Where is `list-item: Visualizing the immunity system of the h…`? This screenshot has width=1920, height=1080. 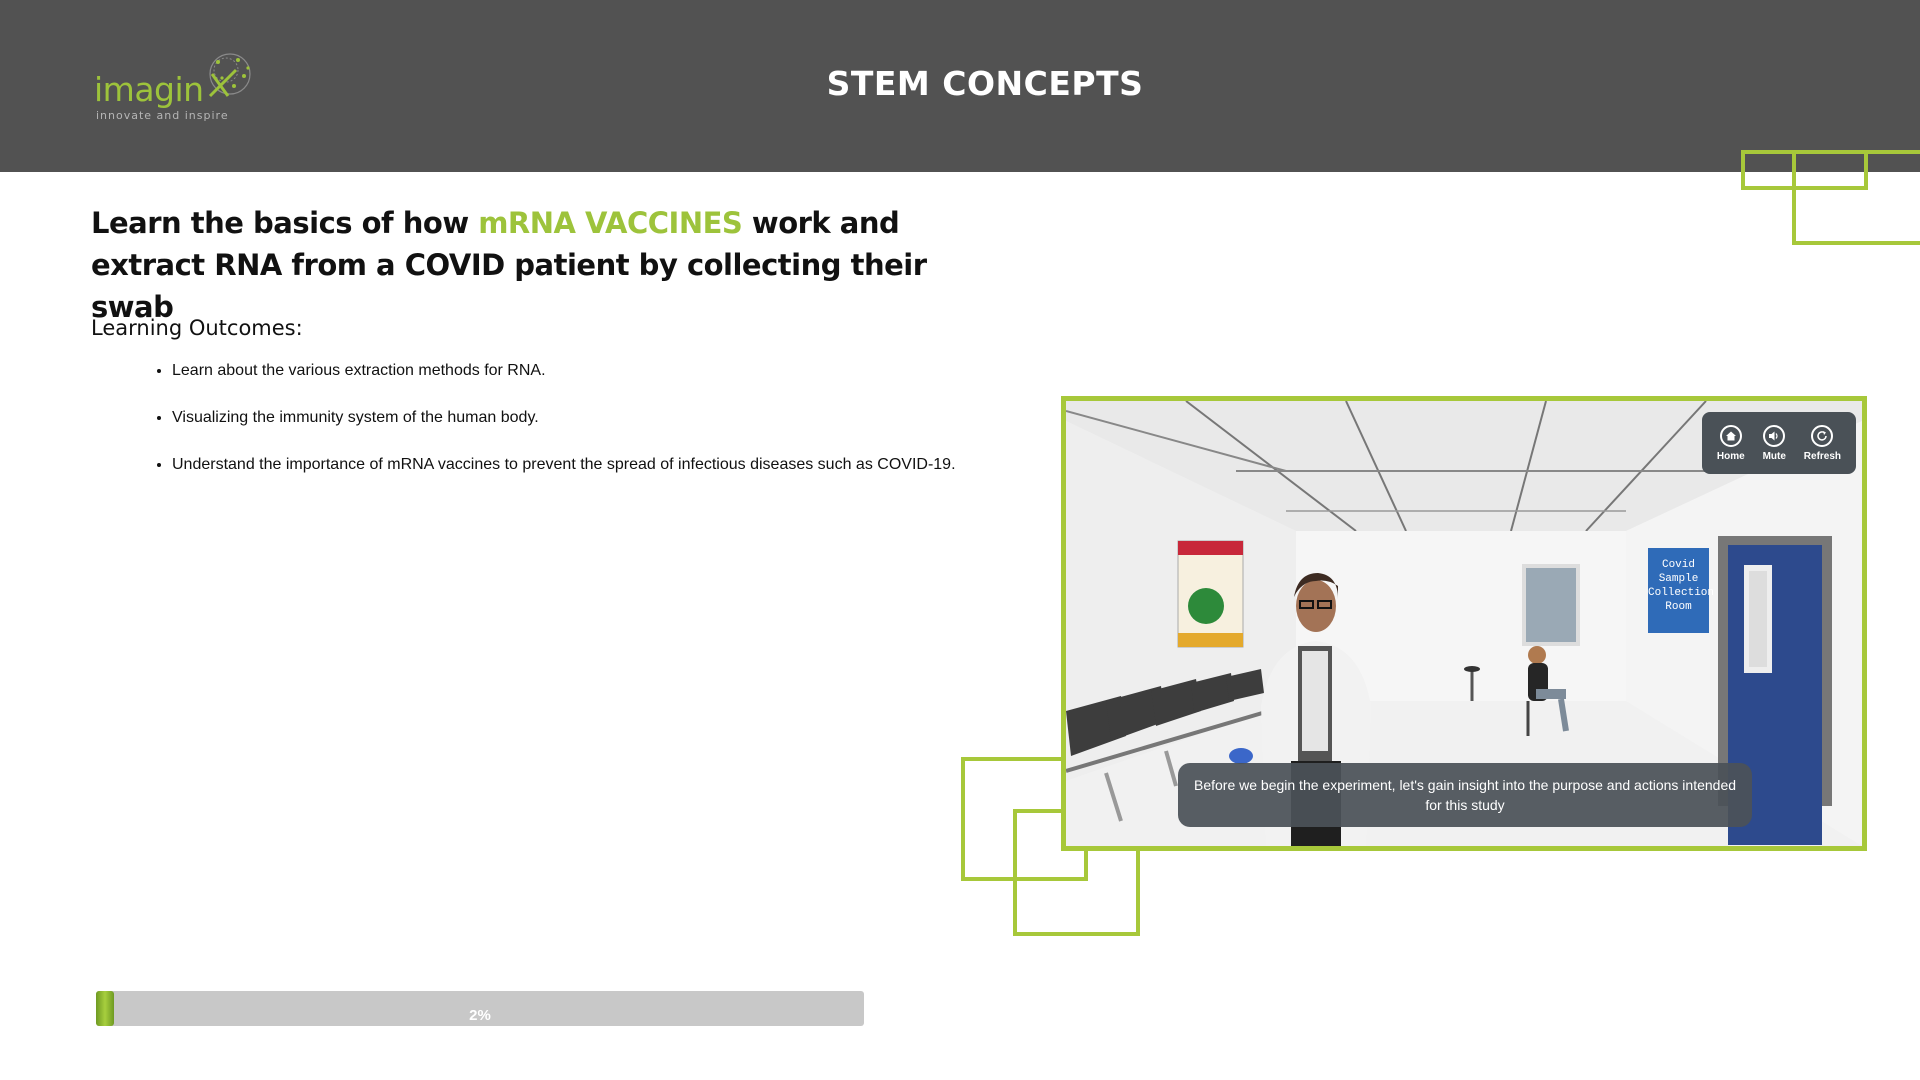 list-item: Visualizing the immunity system of the h… is located at coordinates (572, 418).